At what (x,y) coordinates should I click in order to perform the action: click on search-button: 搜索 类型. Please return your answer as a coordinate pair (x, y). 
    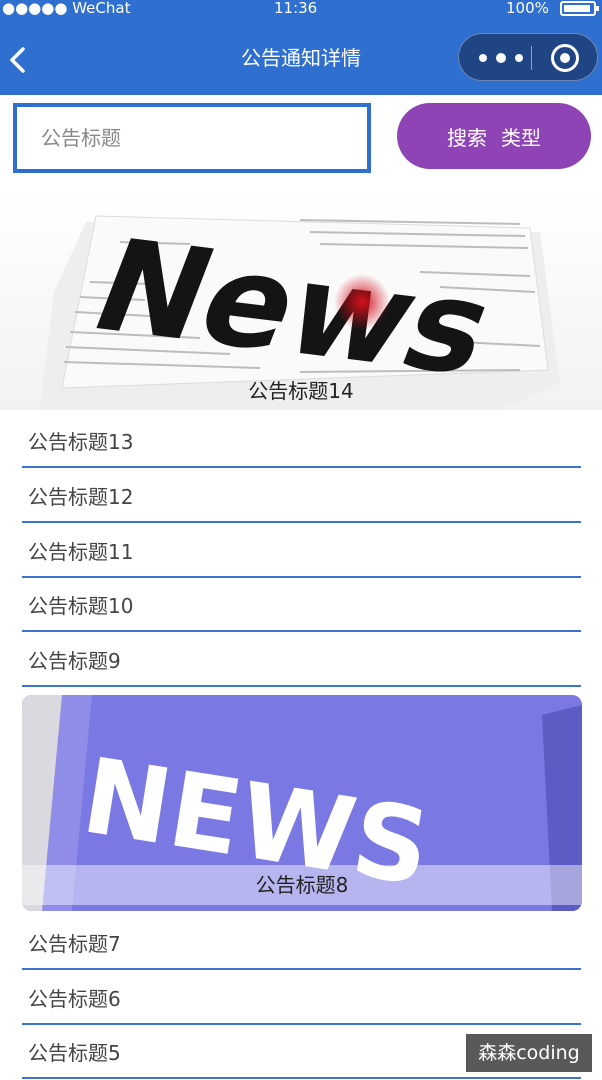
    Looking at the image, I should click on (494, 136).